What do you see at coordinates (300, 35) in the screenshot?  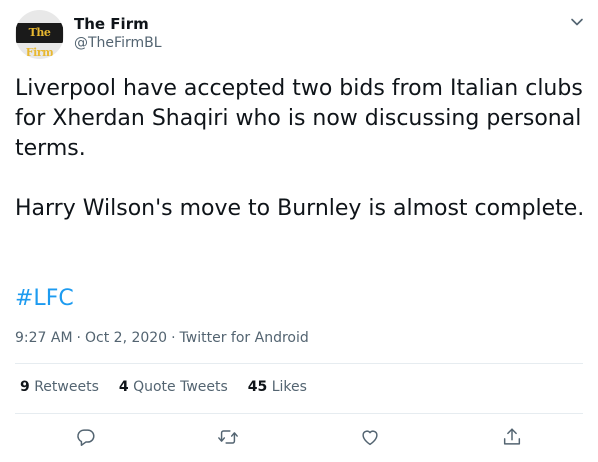 I see `tweet-header: The Firm The Firm @TheFirmBL` at bounding box center [300, 35].